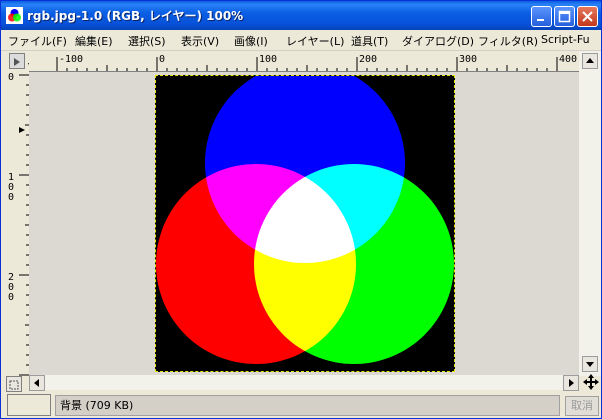 The image size is (602, 419). I want to click on status-bar: 背景 (709 KB) 取消, so click(301, 405).